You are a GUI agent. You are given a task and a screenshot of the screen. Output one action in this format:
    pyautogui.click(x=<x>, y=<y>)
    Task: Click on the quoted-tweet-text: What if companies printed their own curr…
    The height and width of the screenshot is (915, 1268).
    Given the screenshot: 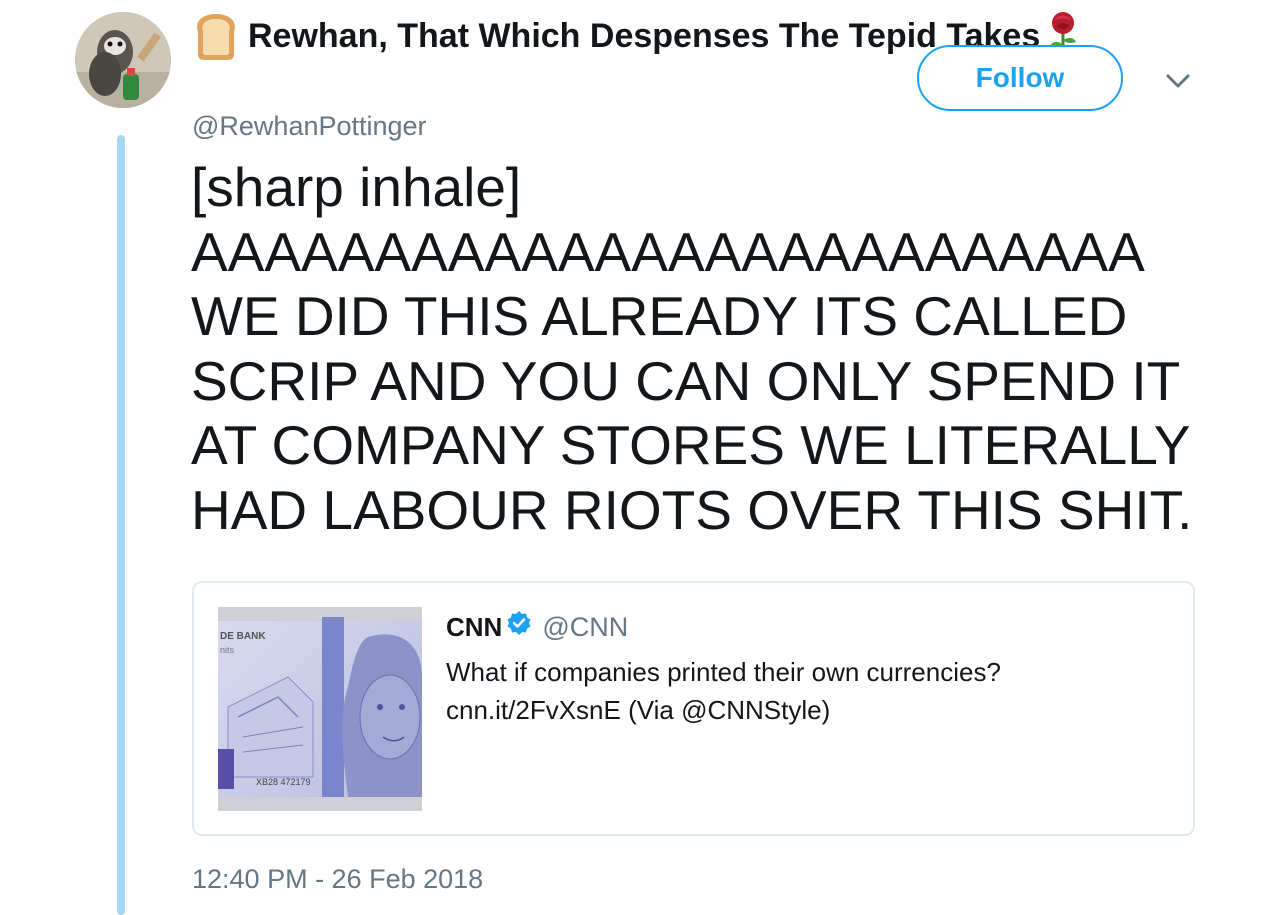 What is the action you would take?
    pyautogui.click(x=806, y=691)
    